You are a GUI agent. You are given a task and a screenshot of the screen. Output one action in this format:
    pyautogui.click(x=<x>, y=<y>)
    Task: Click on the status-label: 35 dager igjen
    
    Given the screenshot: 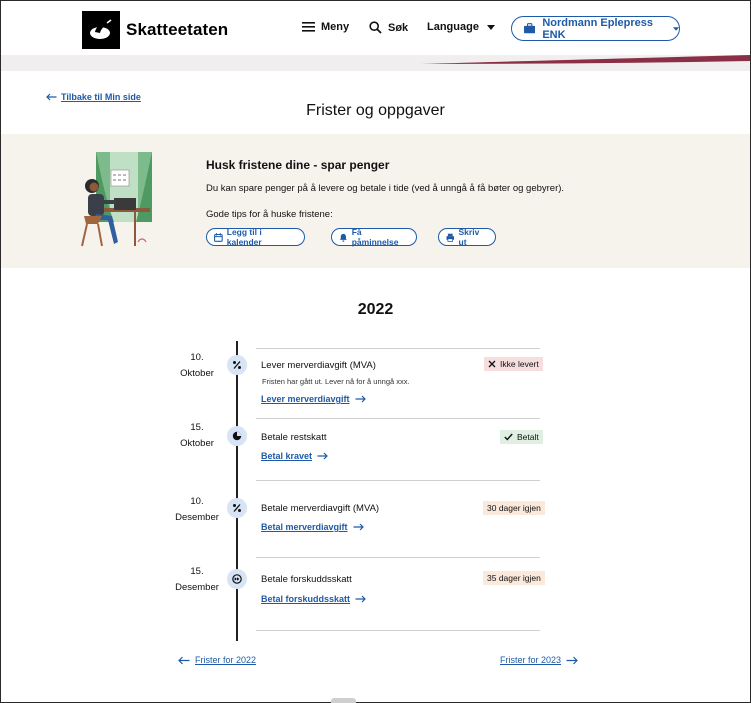 What is the action you would take?
    pyautogui.click(x=514, y=578)
    